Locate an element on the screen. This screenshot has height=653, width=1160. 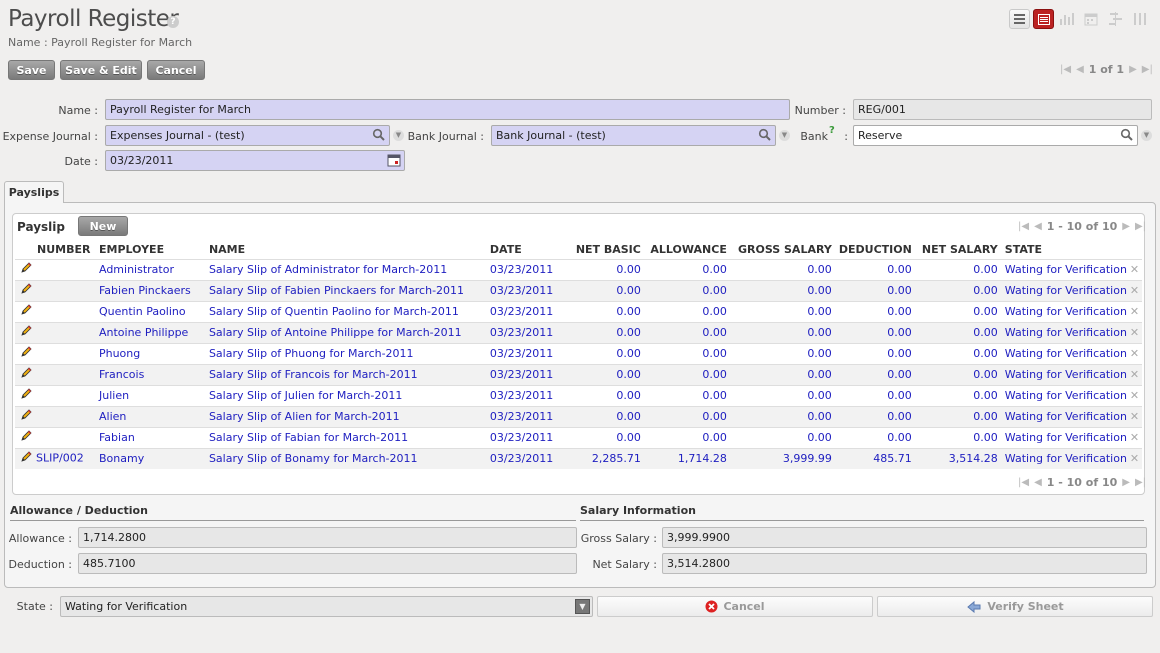
new-payslip-button: New is located at coordinates (103, 226).